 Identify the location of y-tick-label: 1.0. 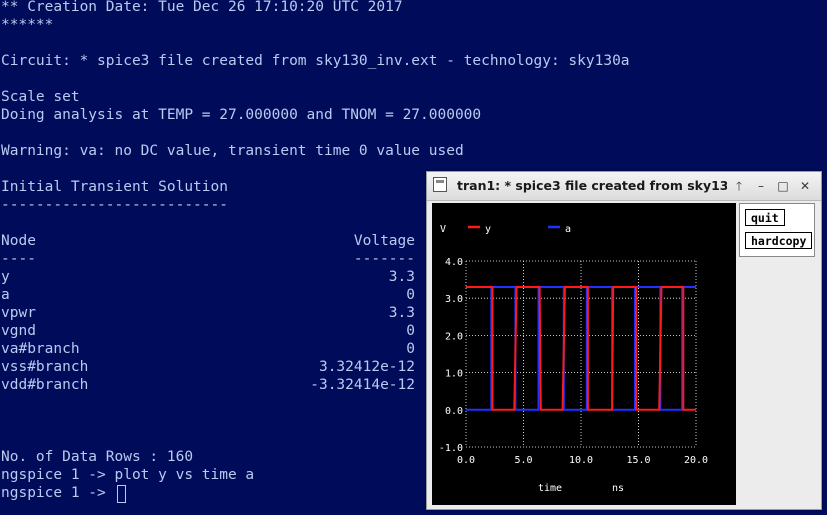
(454, 374).